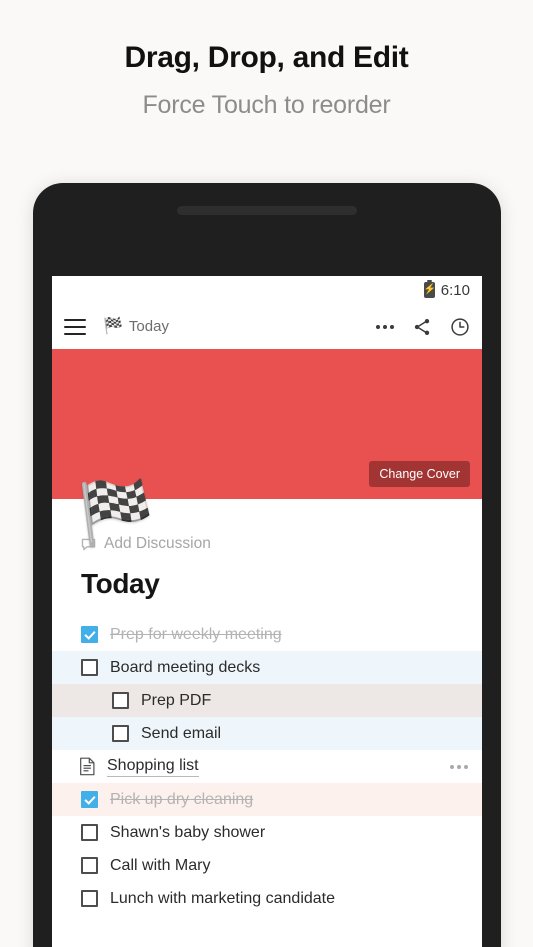 This screenshot has height=947, width=533. I want to click on task-row: Board meeting decks, so click(267, 667).